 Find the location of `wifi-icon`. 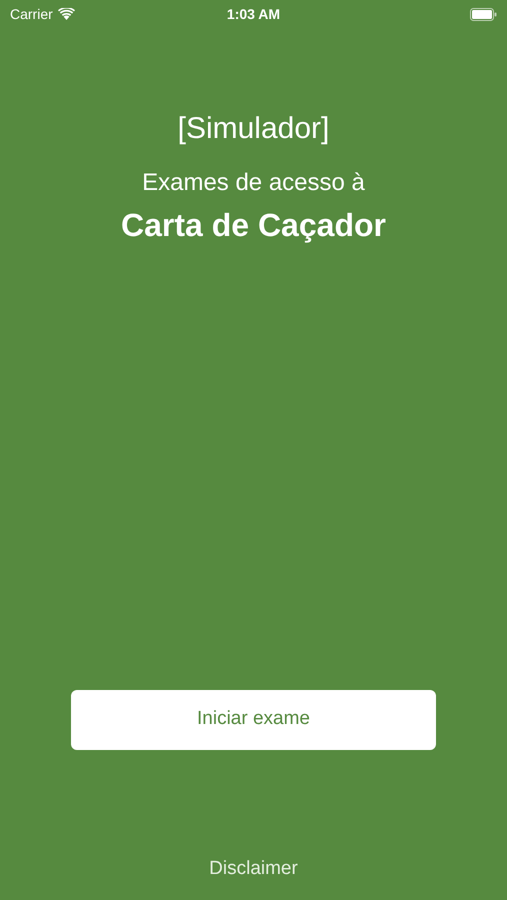

wifi-icon is located at coordinates (66, 14).